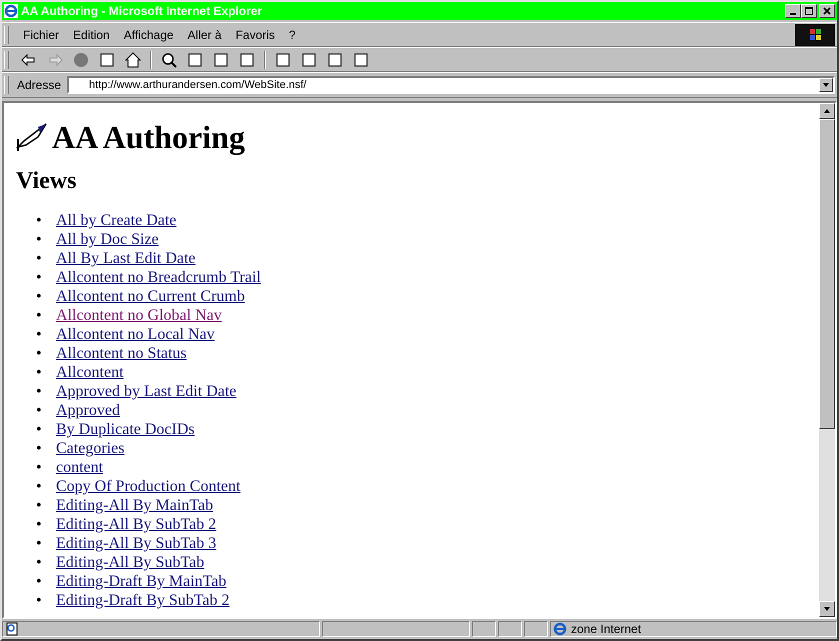 This screenshot has width=839, height=641. What do you see at coordinates (148, 486) in the screenshot?
I see `view-link: Copy Of Production Content` at bounding box center [148, 486].